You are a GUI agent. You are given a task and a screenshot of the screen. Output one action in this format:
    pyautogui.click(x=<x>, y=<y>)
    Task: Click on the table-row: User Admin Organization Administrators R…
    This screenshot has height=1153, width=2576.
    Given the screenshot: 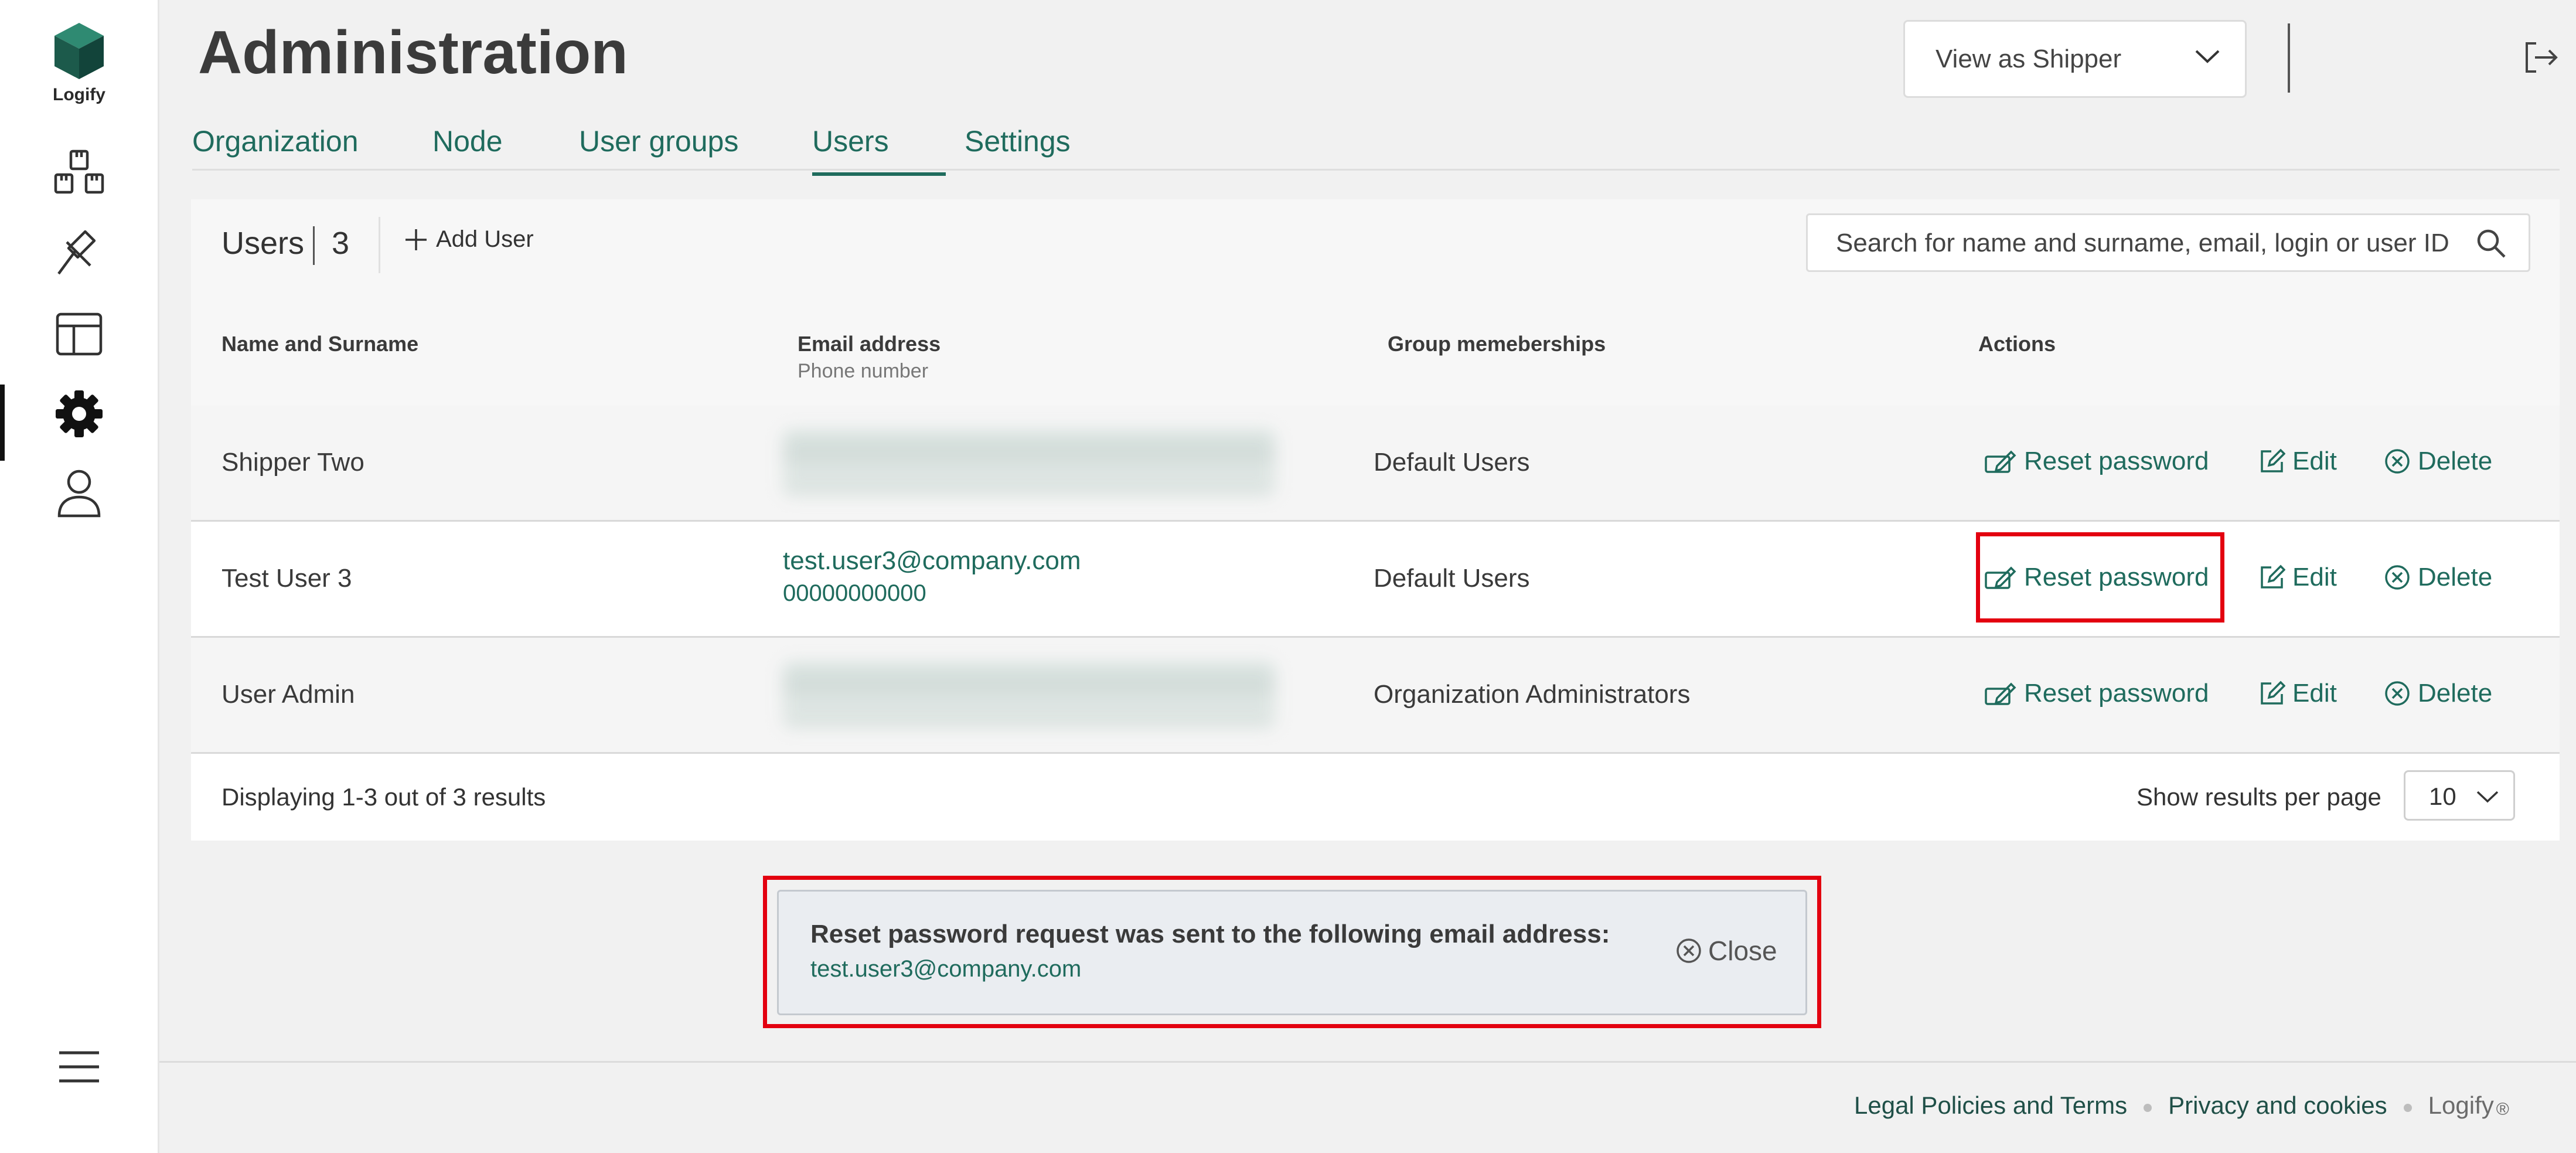 What is the action you would take?
    pyautogui.click(x=1375, y=696)
    